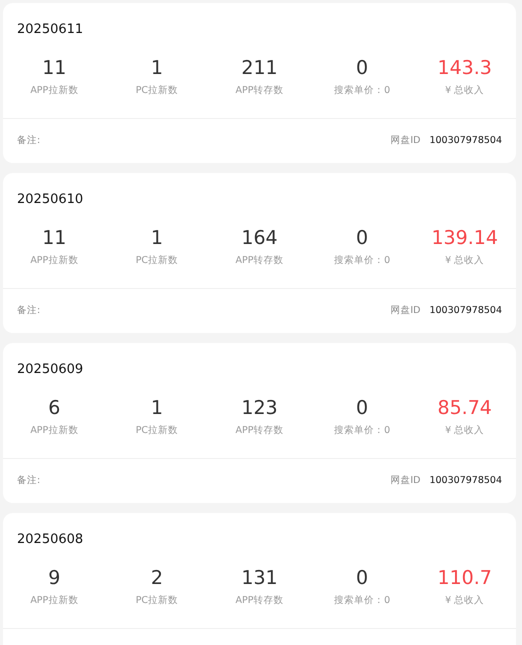 The width and height of the screenshot is (522, 645). Describe the element at coordinates (50, 540) in the screenshot. I see `record-date: 20250608` at that location.